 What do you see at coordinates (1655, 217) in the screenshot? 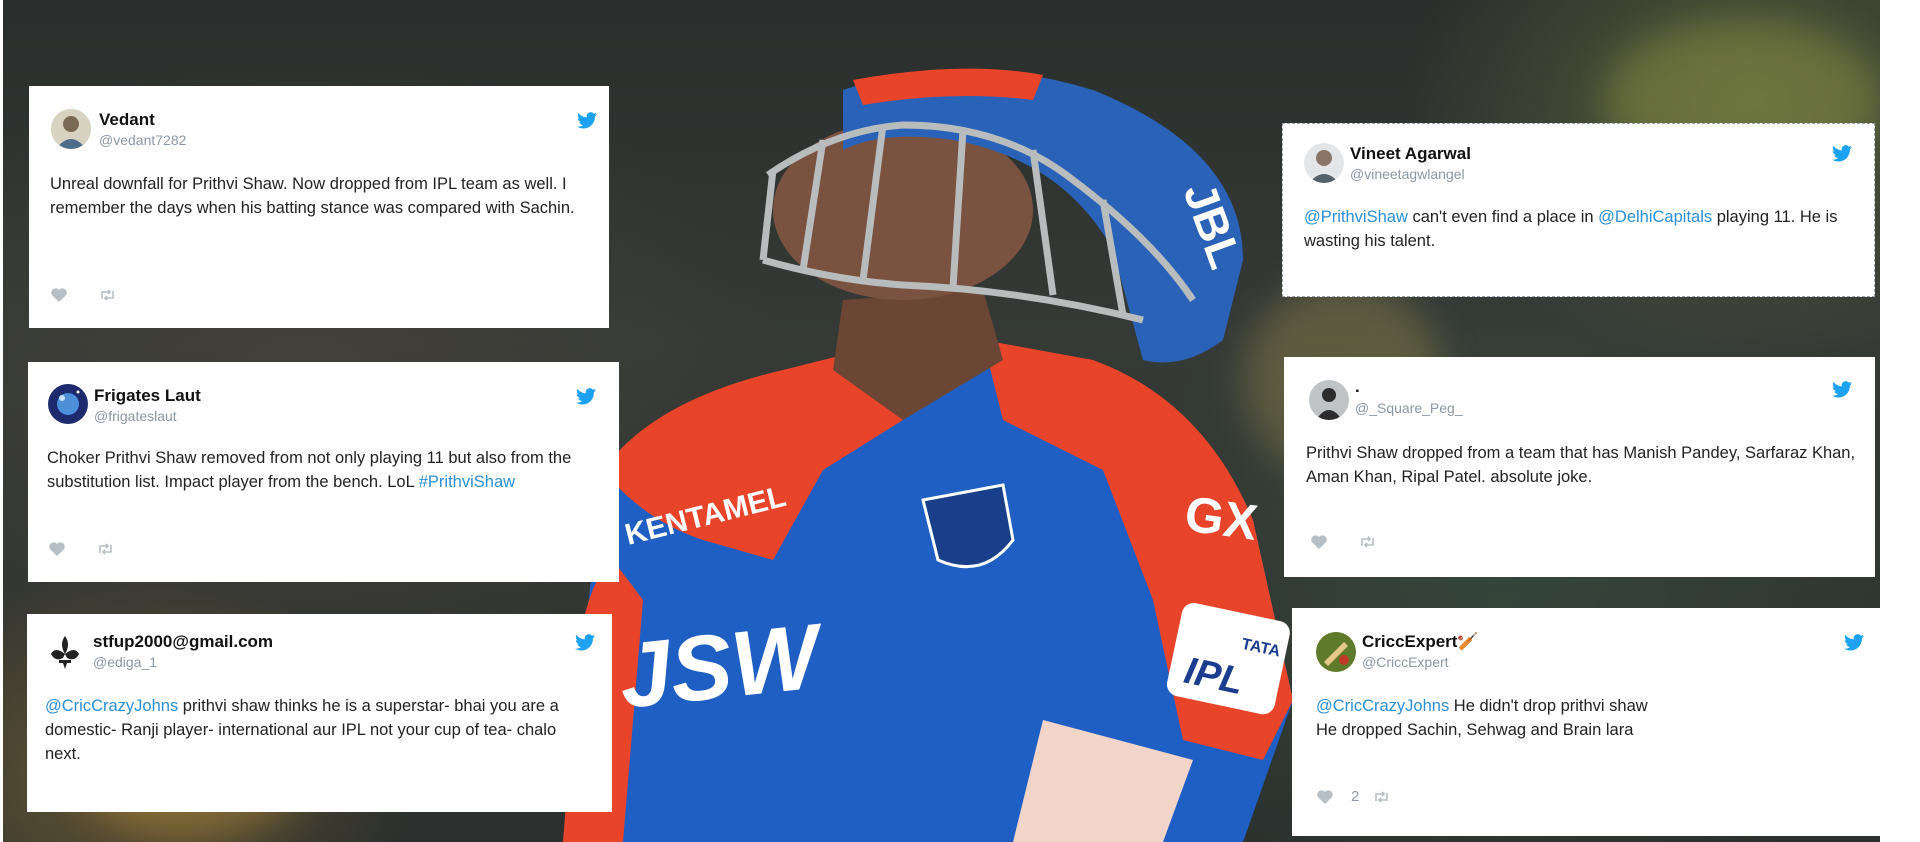
I see `mention-link: @DelhiCapitals` at bounding box center [1655, 217].